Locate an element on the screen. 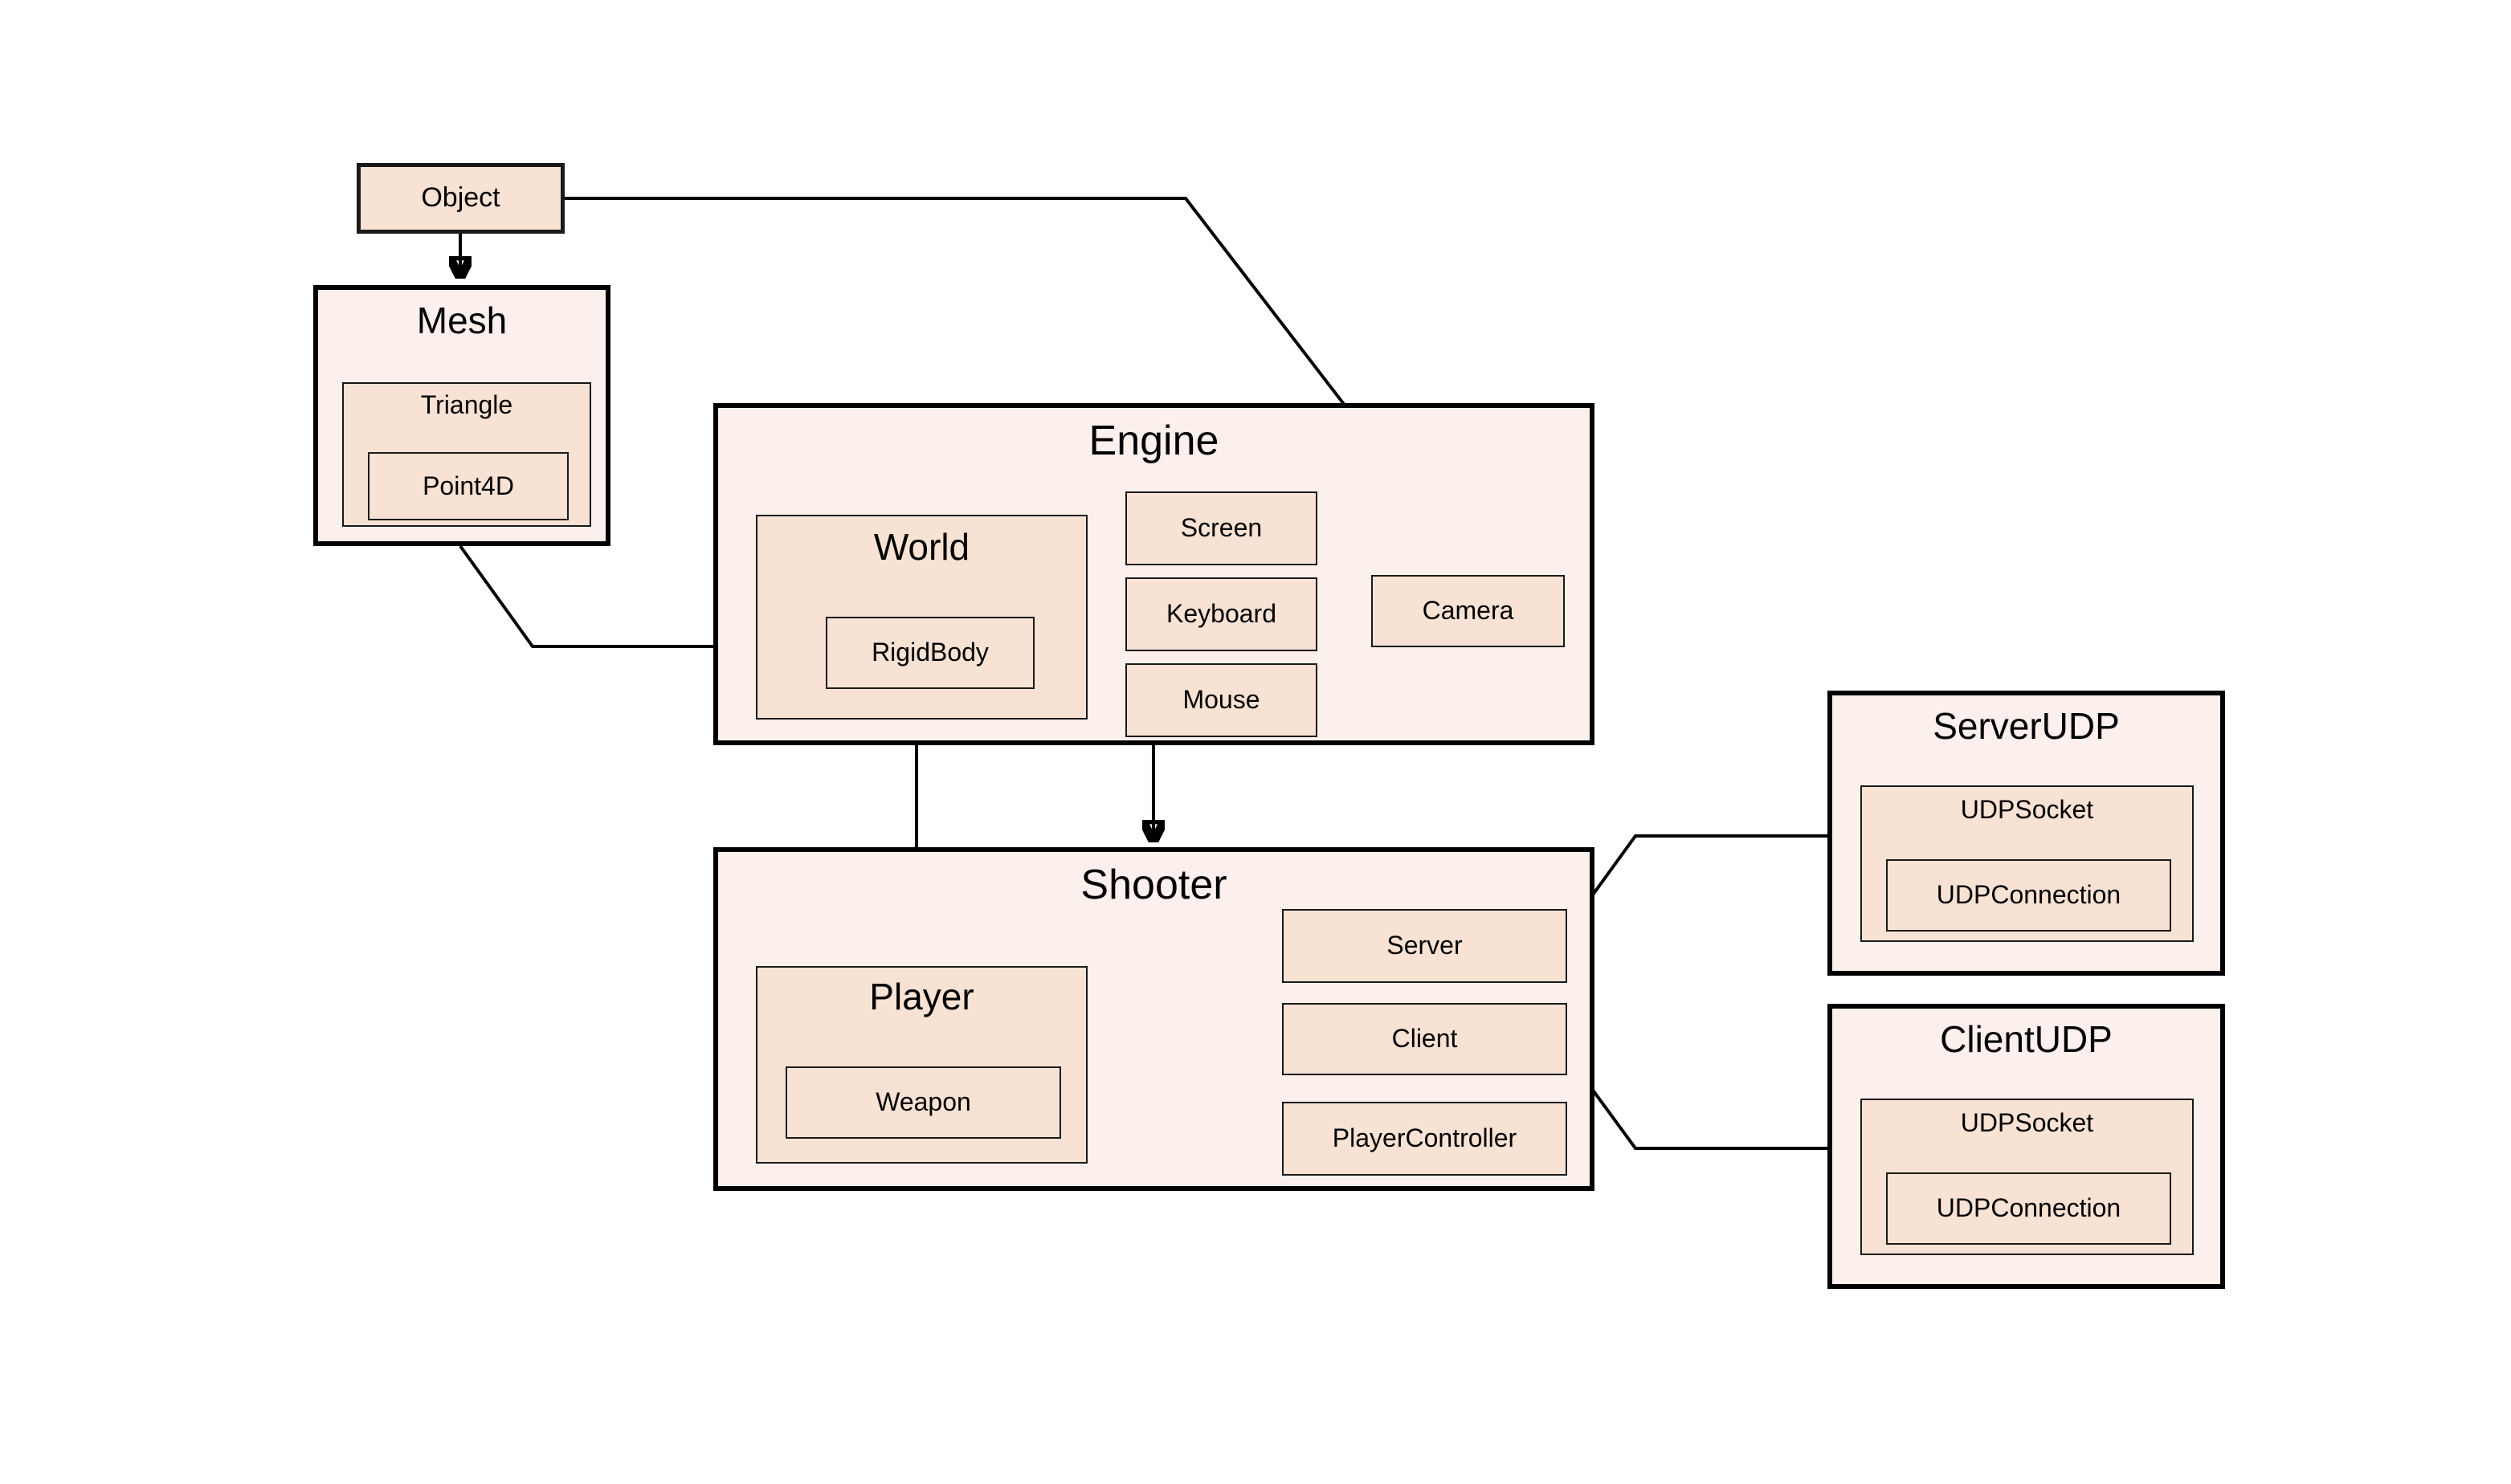 This screenshot has height=1484, width=2511. node-server-udpconnection-label: UDPConnection is located at coordinates (2028, 895).